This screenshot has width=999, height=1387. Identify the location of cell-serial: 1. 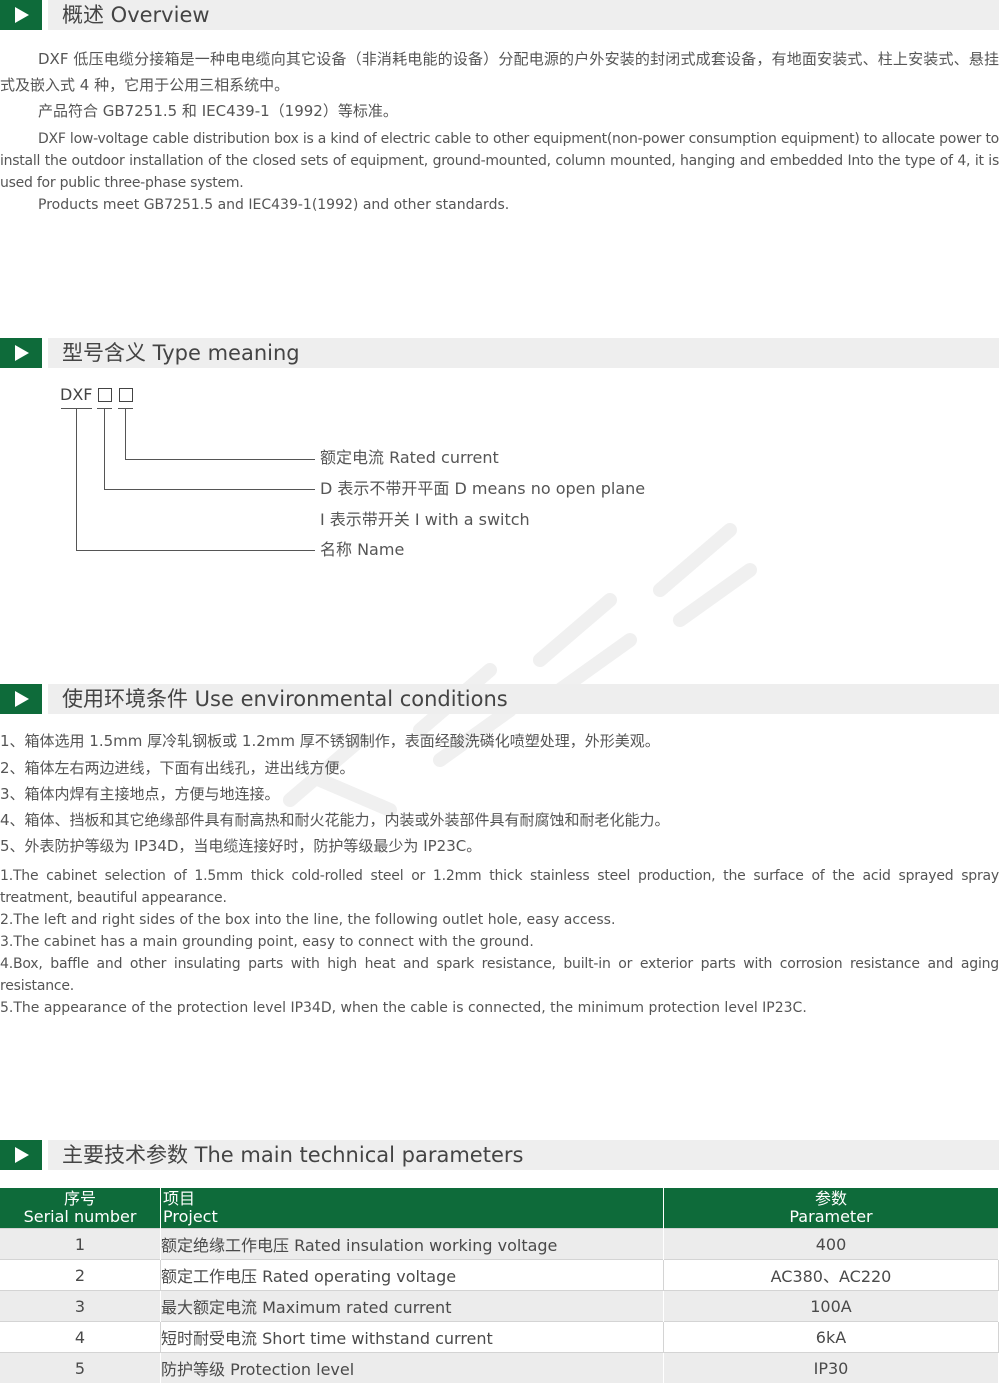
(80, 1244).